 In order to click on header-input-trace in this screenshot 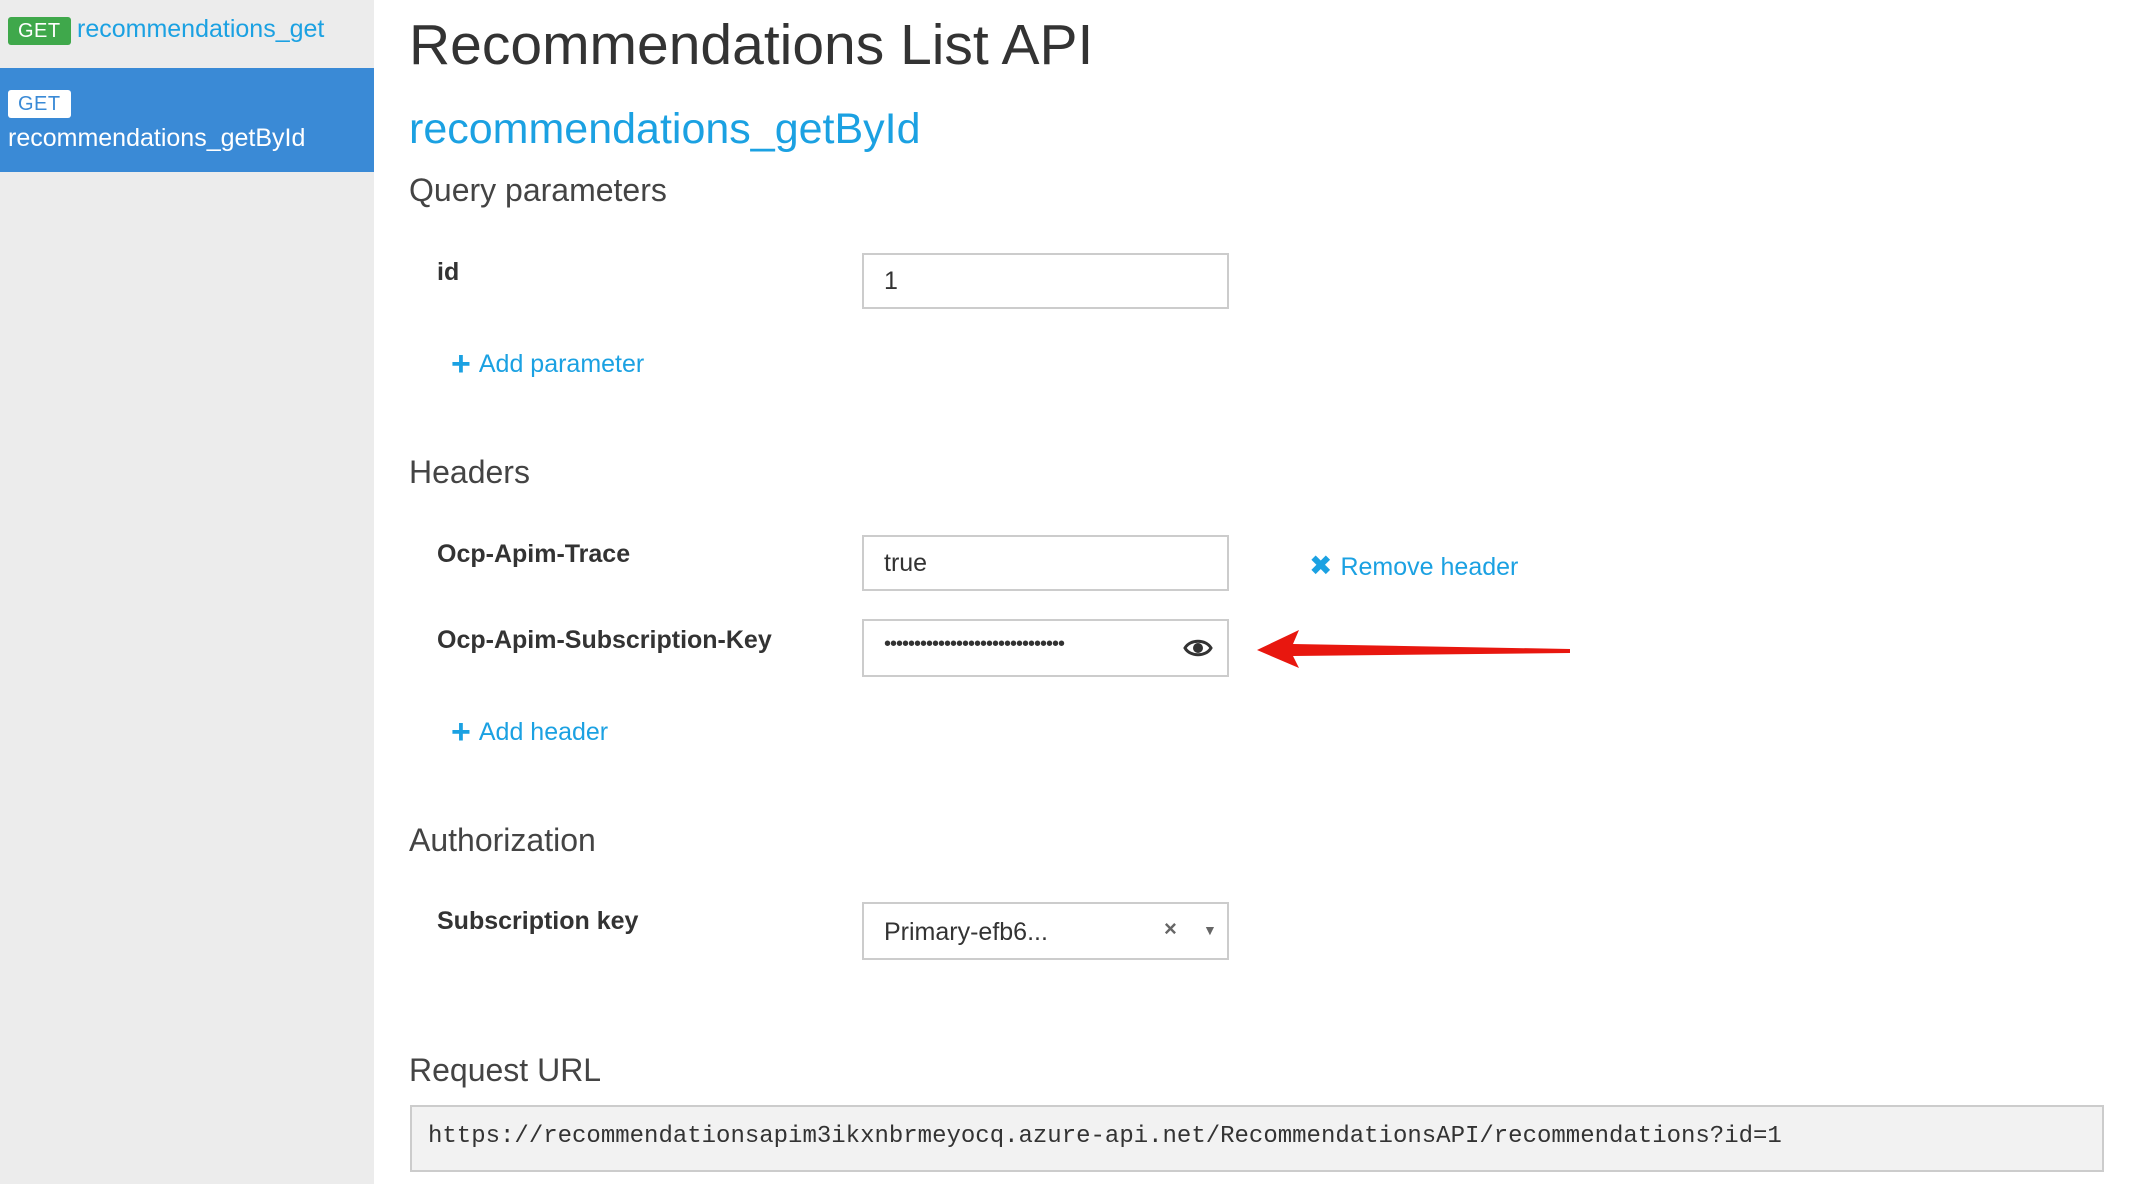, I will do `click(1045, 563)`.